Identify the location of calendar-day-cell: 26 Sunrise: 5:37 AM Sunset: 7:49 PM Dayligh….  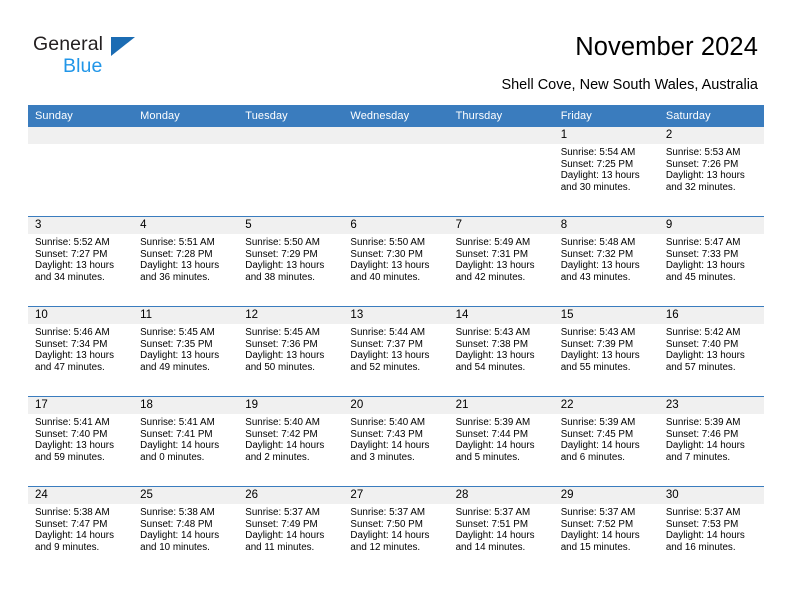
(291, 531).